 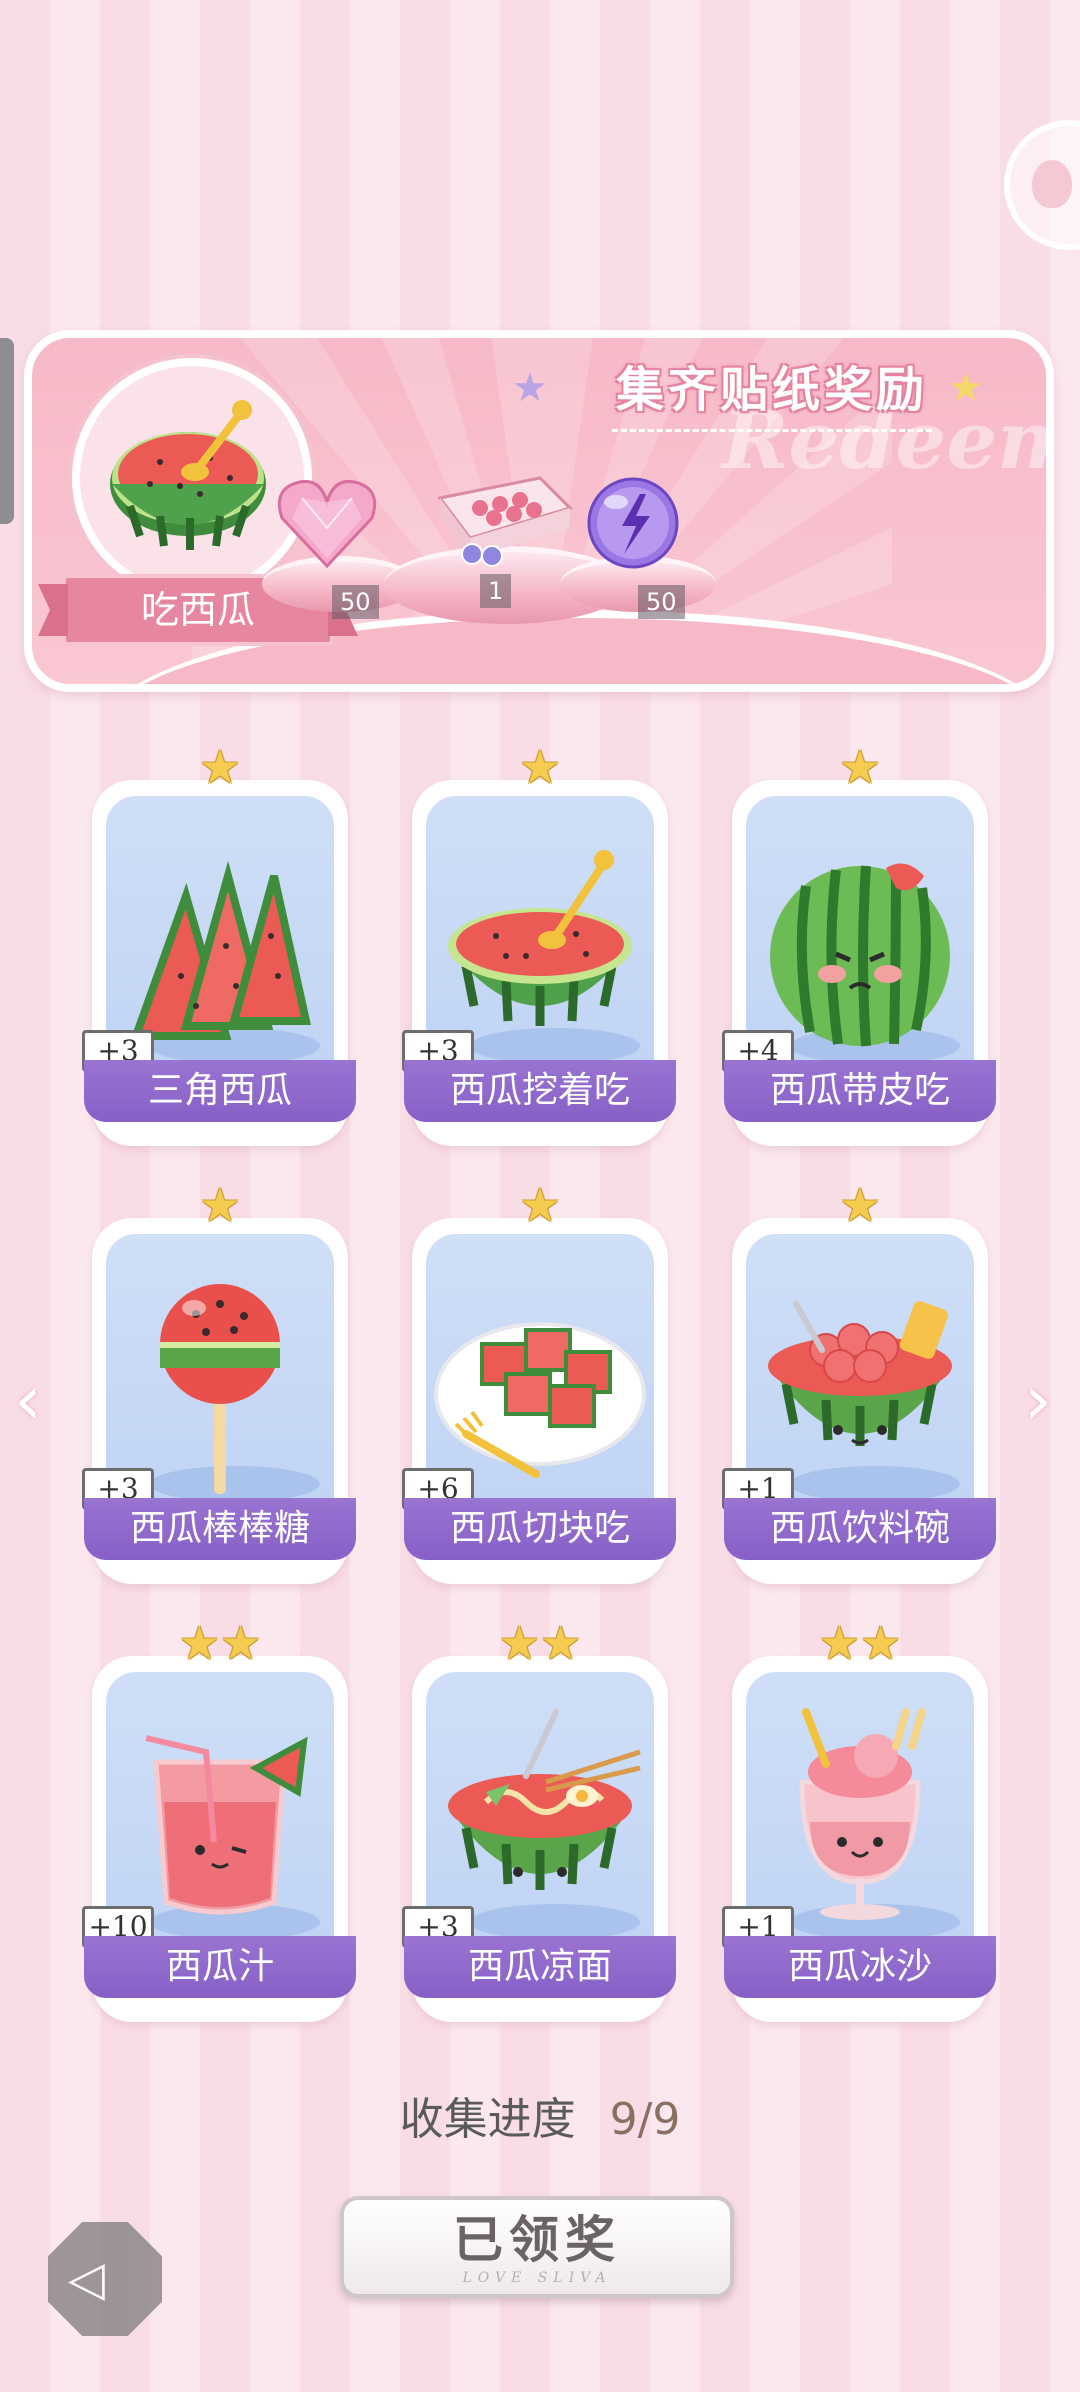 I want to click on claimed-button-label: 已领奖, so click(x=537, y=2239).